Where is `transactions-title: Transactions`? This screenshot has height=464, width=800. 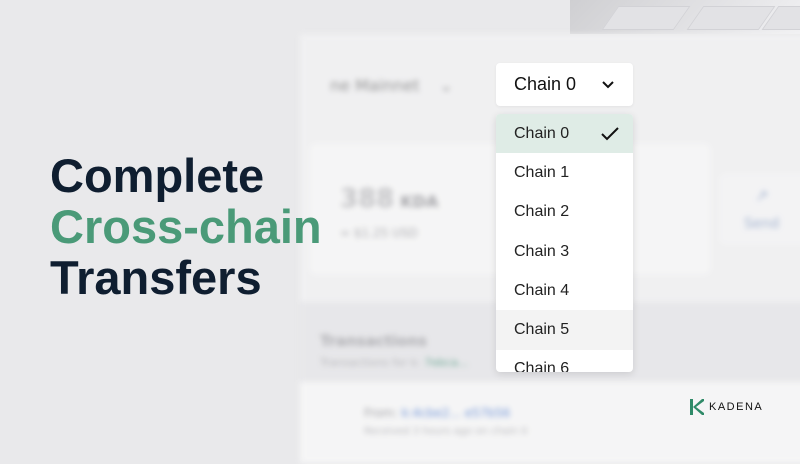
transactions-title: Transactions is located at coordinates (373, 341).